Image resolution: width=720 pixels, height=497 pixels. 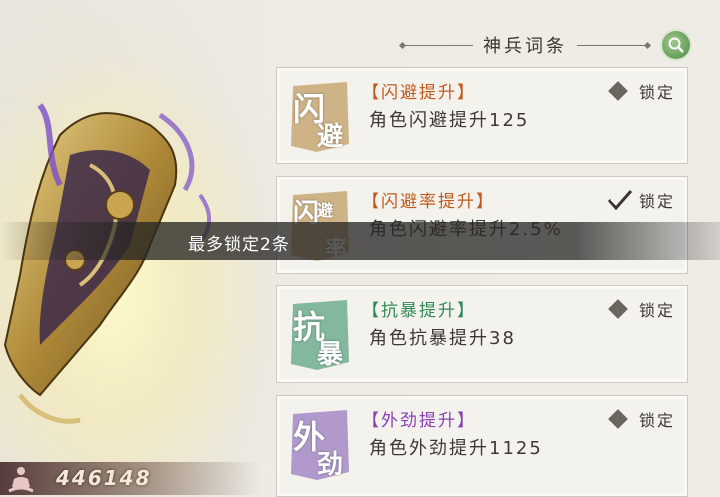 I want to click on entry-badge: 外 劲, so click(x=320, y=444).